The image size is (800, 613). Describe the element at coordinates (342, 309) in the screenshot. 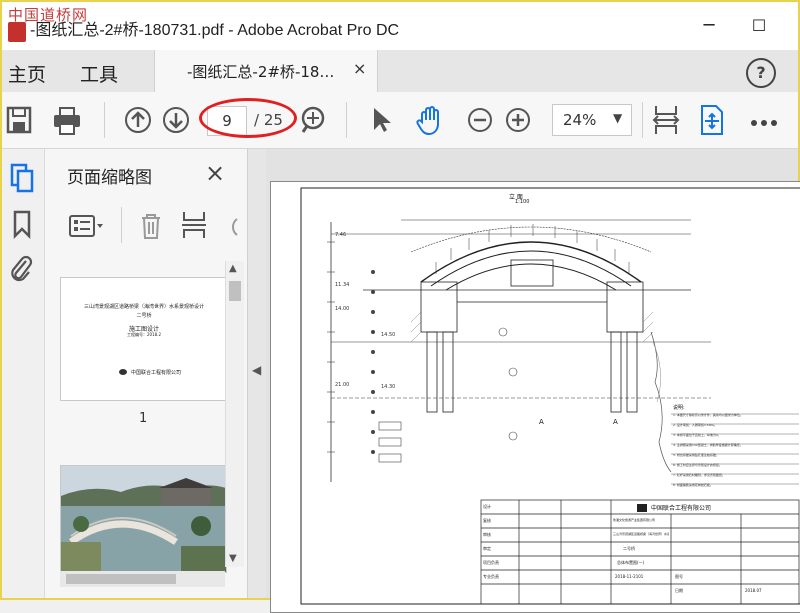

I see `elevation-label: 14.00` at that location.